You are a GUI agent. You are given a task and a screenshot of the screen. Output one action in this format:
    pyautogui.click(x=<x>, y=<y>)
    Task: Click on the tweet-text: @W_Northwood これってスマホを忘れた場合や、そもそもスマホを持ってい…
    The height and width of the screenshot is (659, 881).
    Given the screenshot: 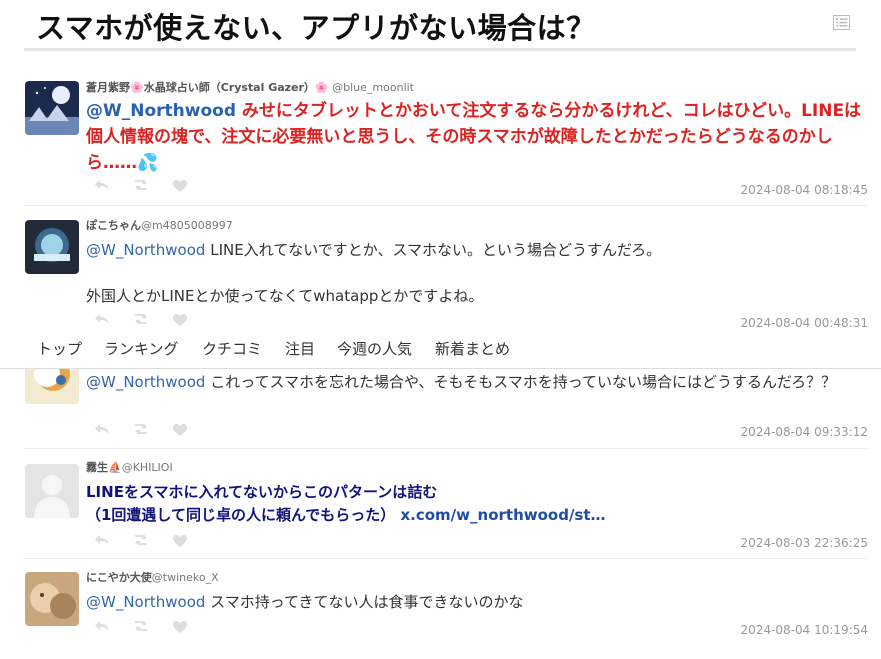 What is the action you would take?
    pyautogui.click(x=477, y=382)
    